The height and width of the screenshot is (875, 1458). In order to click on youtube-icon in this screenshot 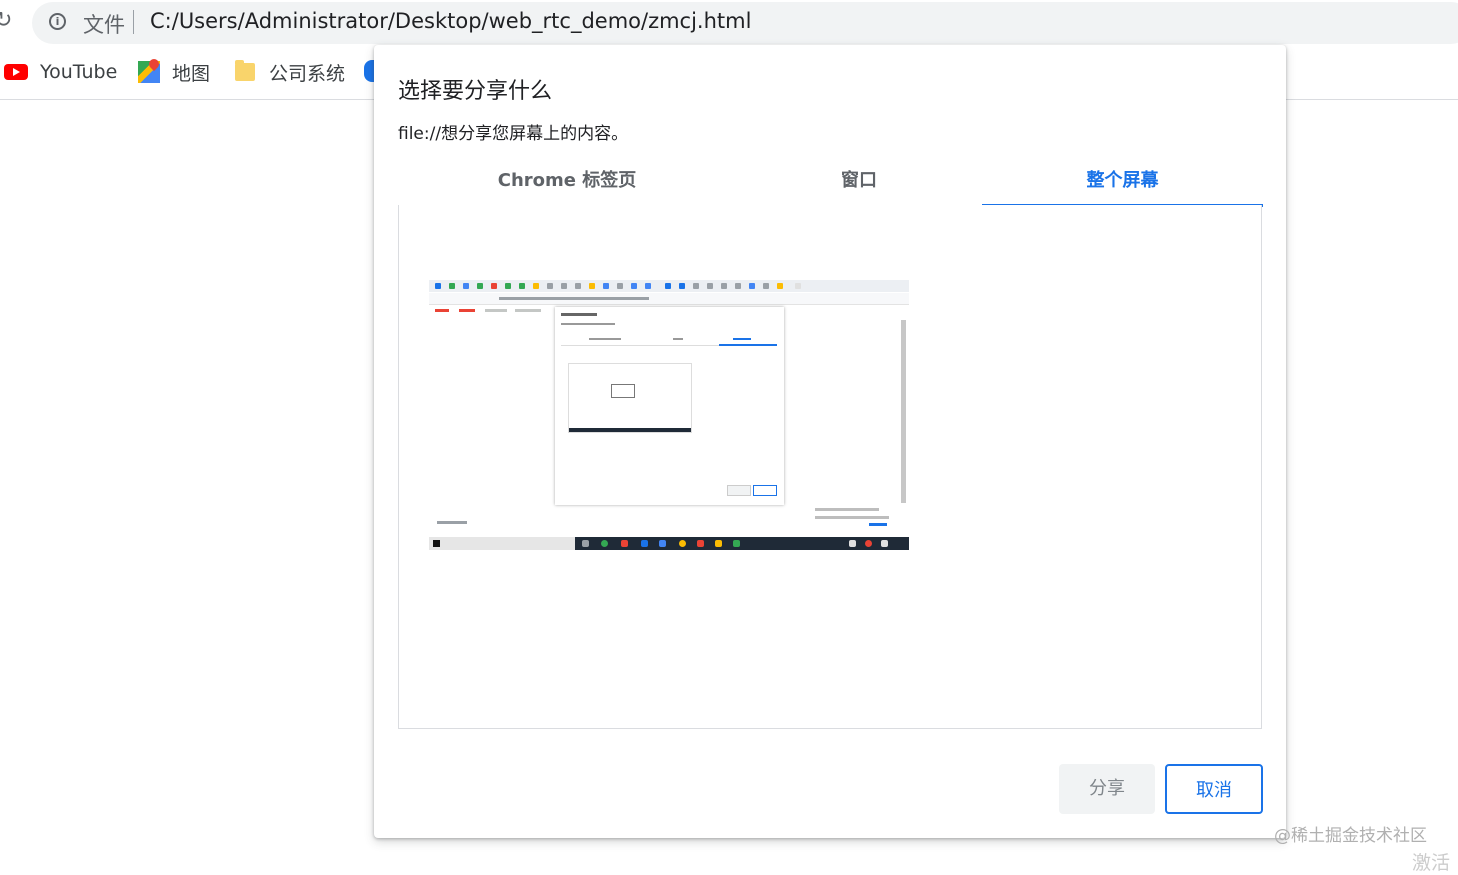, I will do `click(16, 72)`.